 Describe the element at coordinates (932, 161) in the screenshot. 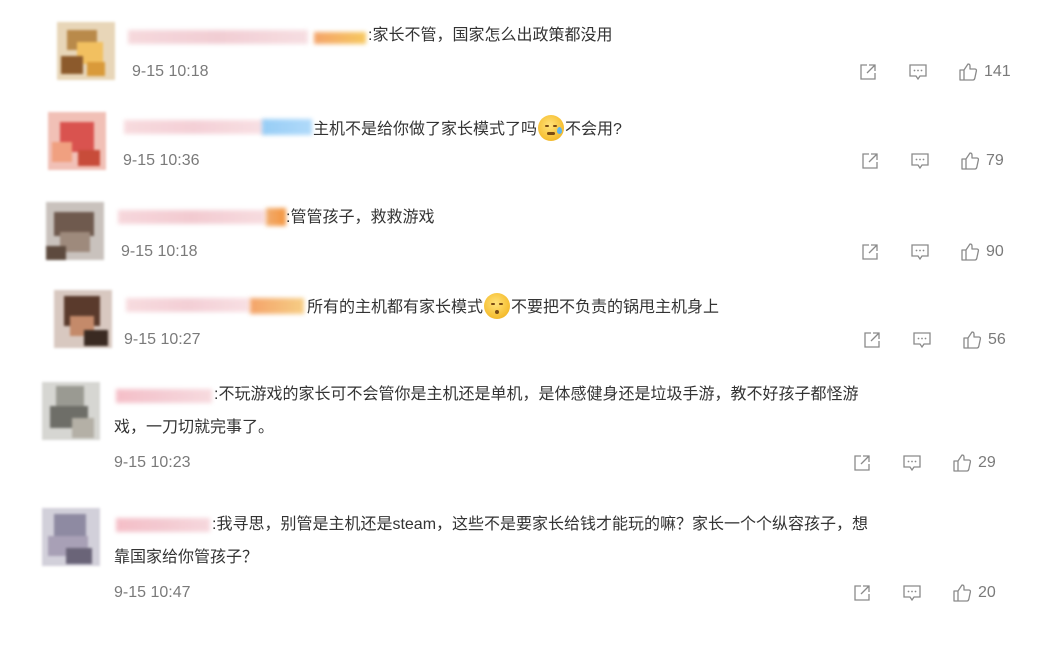

I see `comment-actions: 79` at that location.